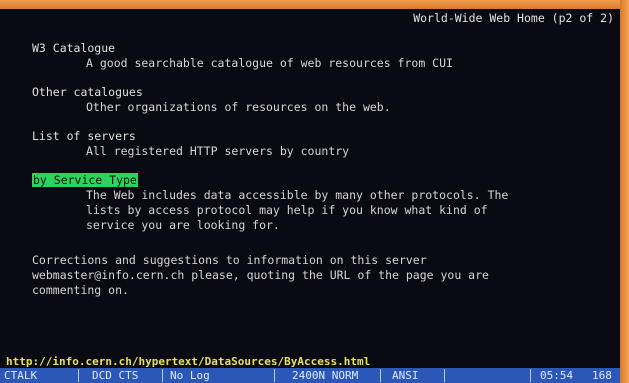 The image size is (629, 383). I want to click on entry-description: All registered HTTP servers by country, so click(218, 151).